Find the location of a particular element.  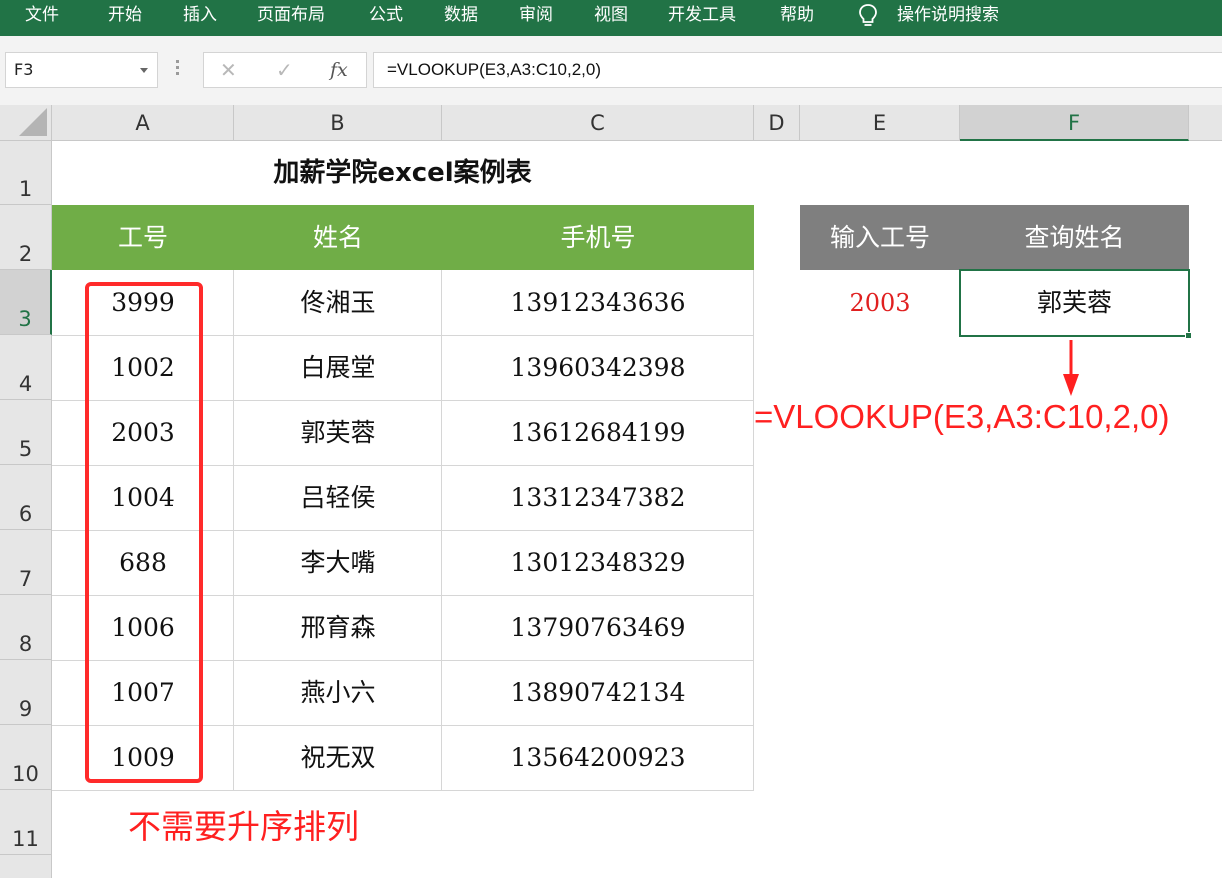

cell-name: 佟湘玉 is located at coordinates (338, 303).